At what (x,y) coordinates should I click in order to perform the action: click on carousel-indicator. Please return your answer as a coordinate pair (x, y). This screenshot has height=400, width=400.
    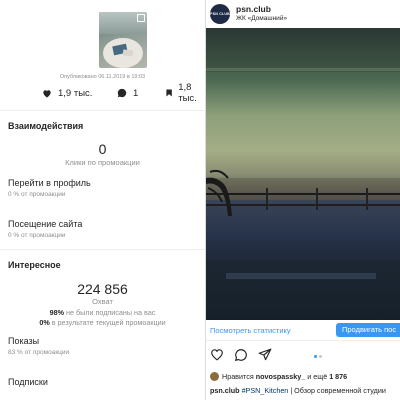
    Looking at the image, I should click on (318, 356).